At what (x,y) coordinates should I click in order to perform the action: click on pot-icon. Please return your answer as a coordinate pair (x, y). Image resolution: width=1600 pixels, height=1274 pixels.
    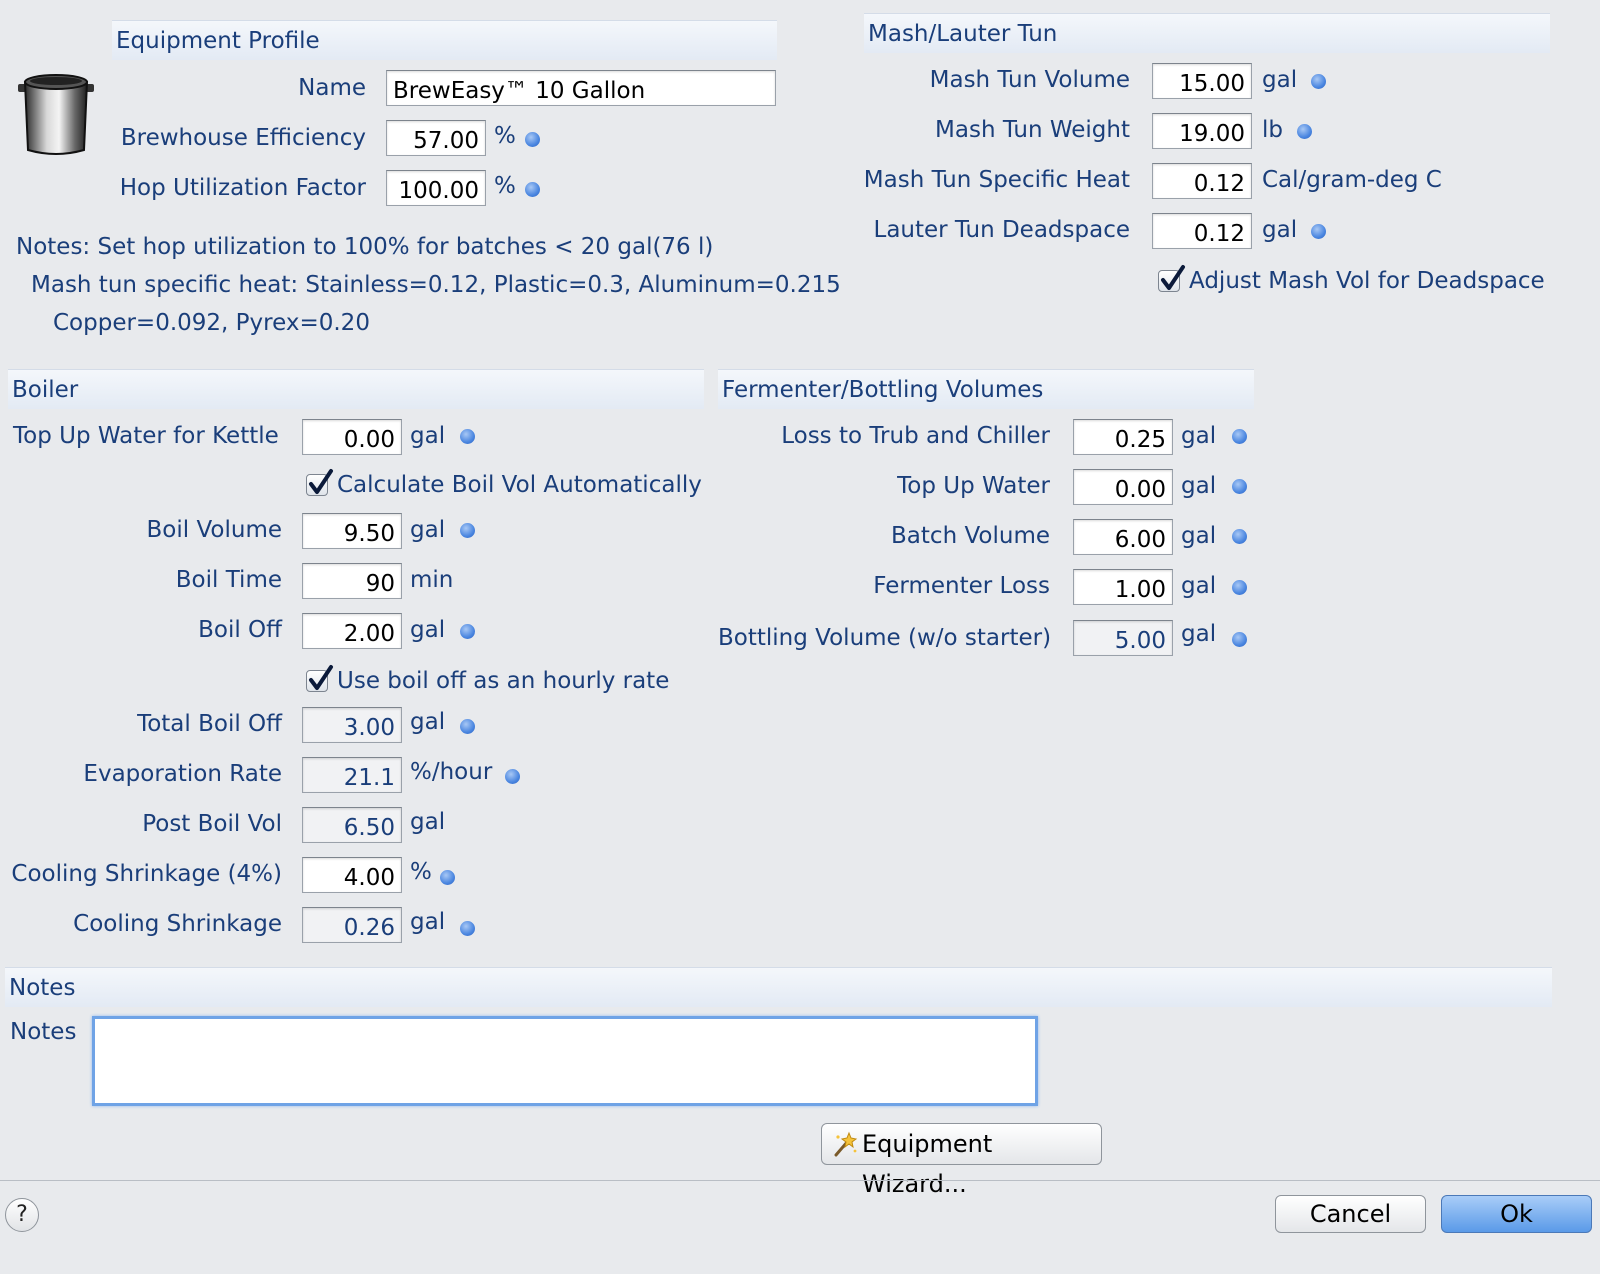
    Looking at the image, I should click on (56, 114).